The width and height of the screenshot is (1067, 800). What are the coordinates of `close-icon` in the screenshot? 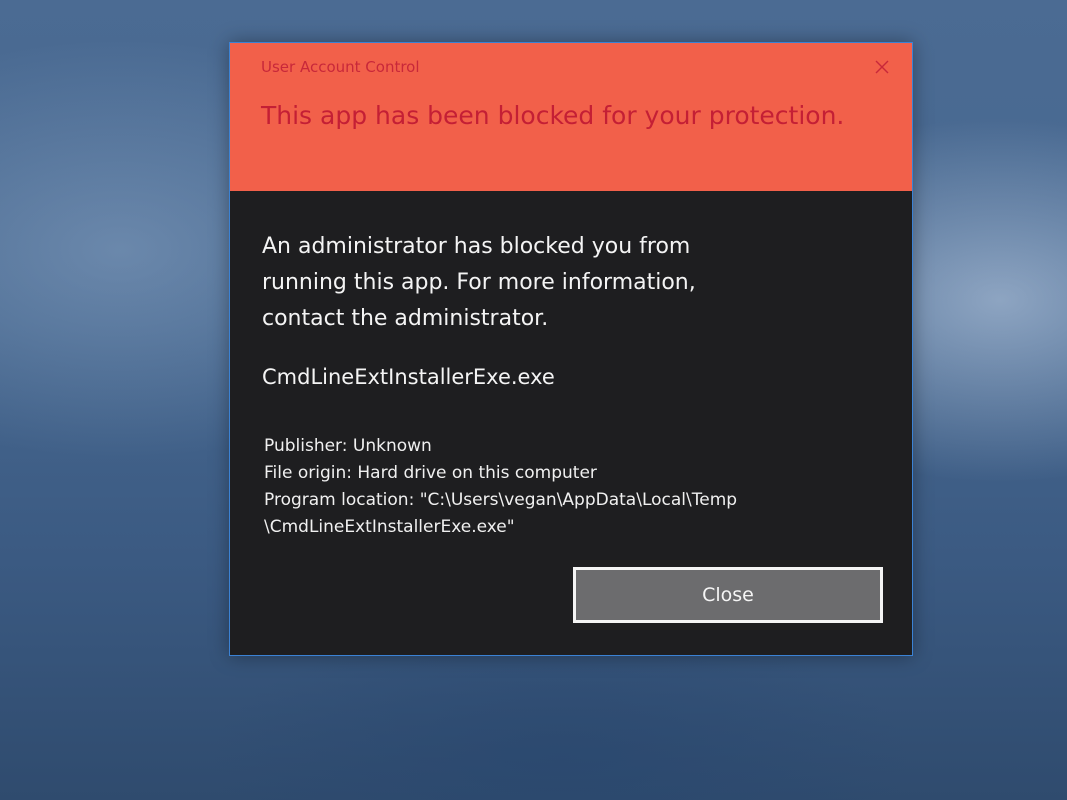 It's located at (882, 67).